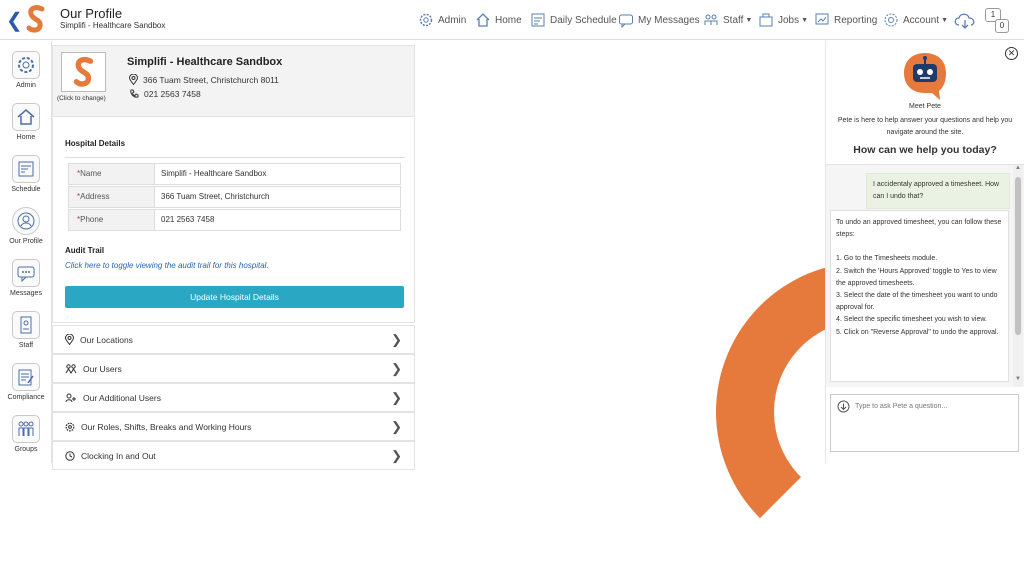  I want to click on nav-jobs: Jobs ▼, so click(783, 20).